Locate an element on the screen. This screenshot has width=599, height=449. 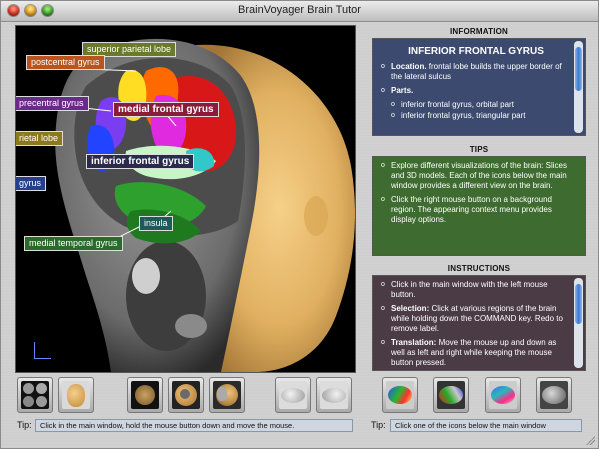
window-title: BrainVoyager Brain Tutor is located at coordinates (299, 10).